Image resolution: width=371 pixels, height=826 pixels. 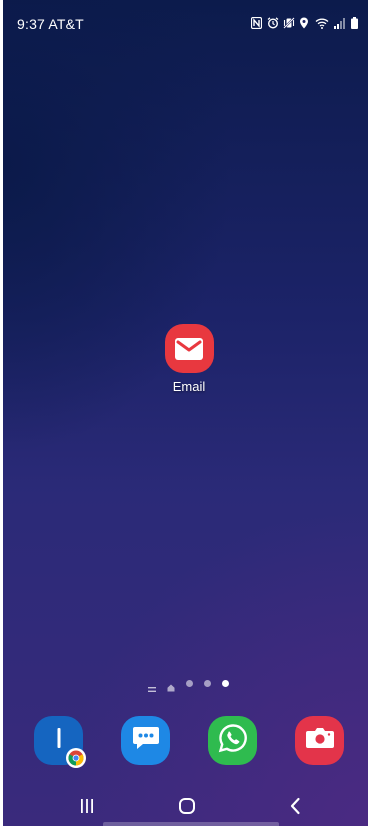 I want to click on status-time-carrier: 9:37 AT&T, so click(x=50, y=24).